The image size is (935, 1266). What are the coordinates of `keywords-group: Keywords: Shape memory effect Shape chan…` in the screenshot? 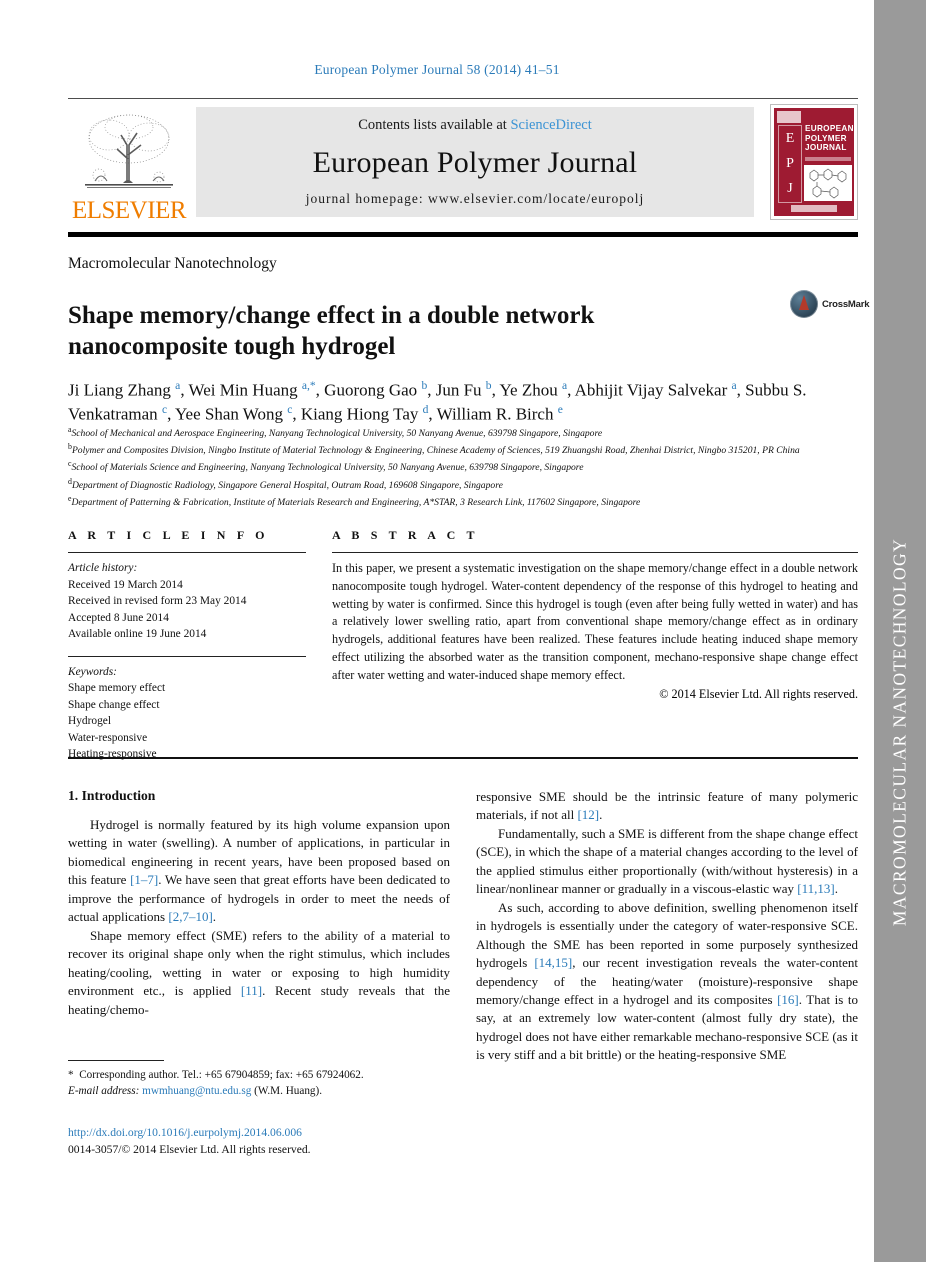 It's located at (187, 713).